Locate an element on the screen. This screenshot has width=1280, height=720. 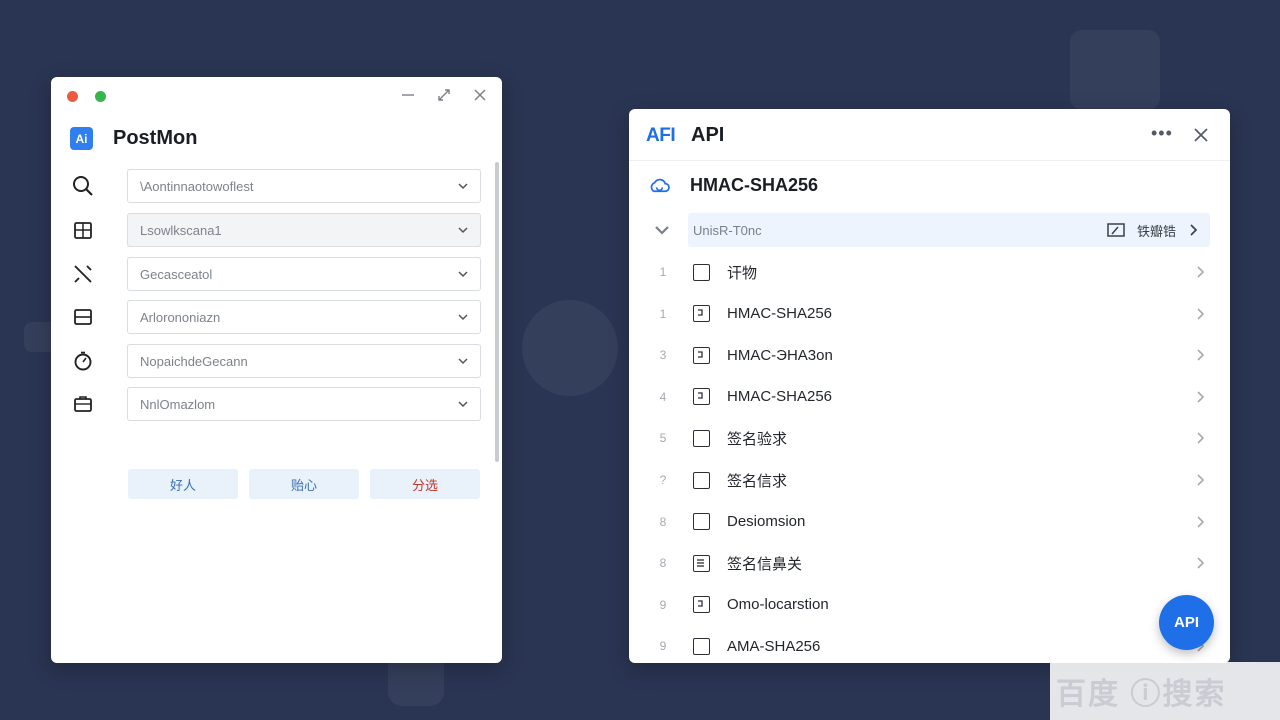
list-item: 9 AMA-SHA256 is located at coordinates (929, 644).